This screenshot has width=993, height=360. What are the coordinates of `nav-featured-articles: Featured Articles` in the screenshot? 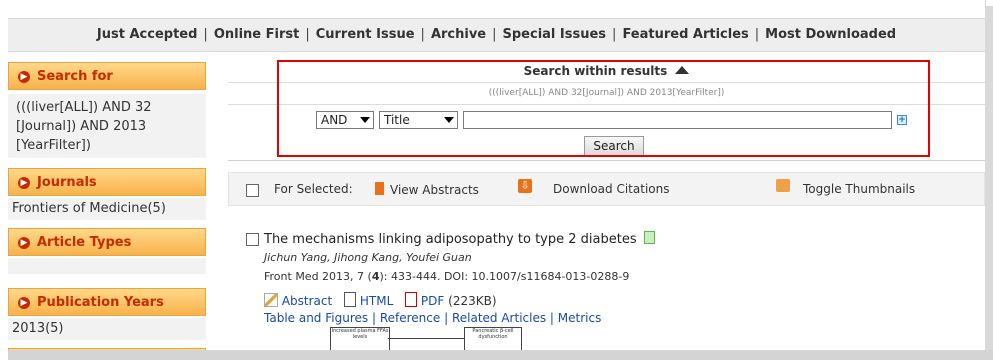 It's located at (685, 34).